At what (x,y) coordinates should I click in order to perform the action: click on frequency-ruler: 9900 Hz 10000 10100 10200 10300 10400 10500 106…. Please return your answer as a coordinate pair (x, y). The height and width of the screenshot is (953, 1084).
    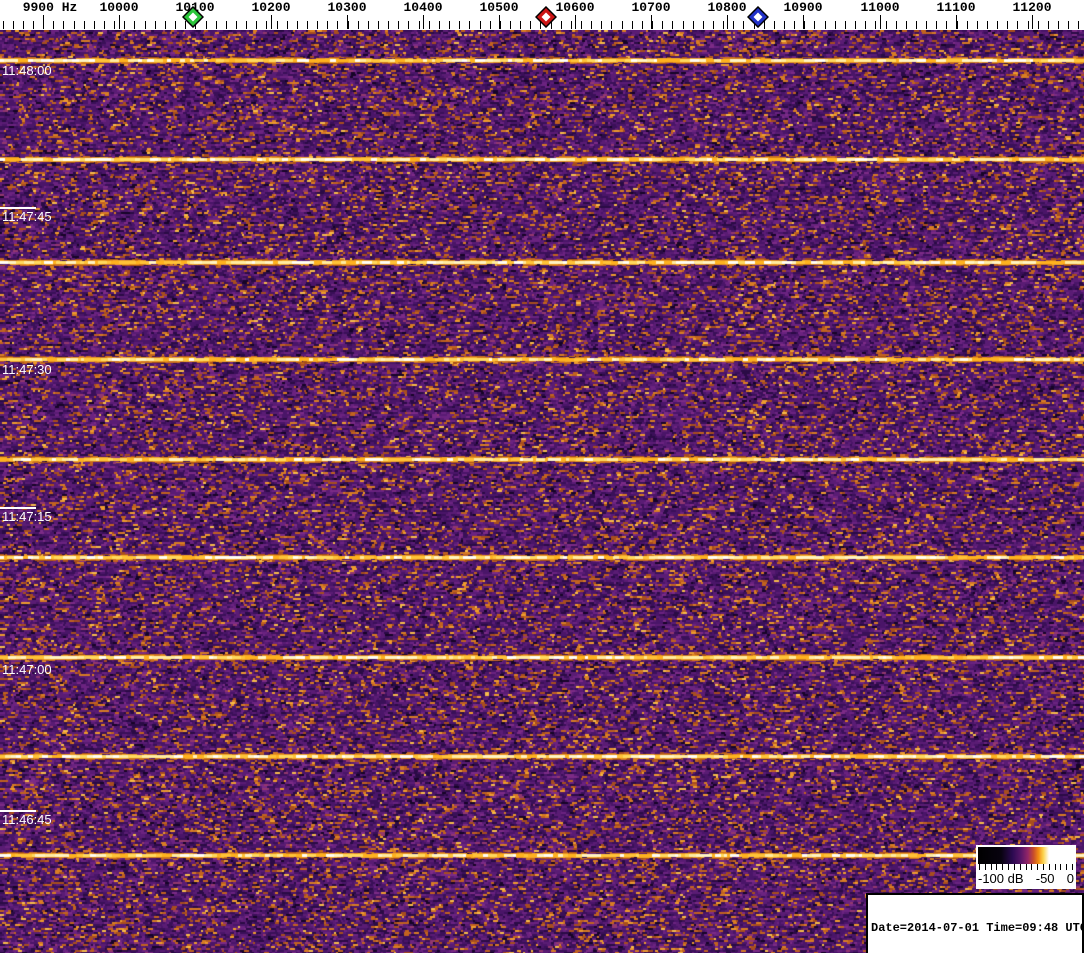
    Looking at the image, I should click on (542, 15).